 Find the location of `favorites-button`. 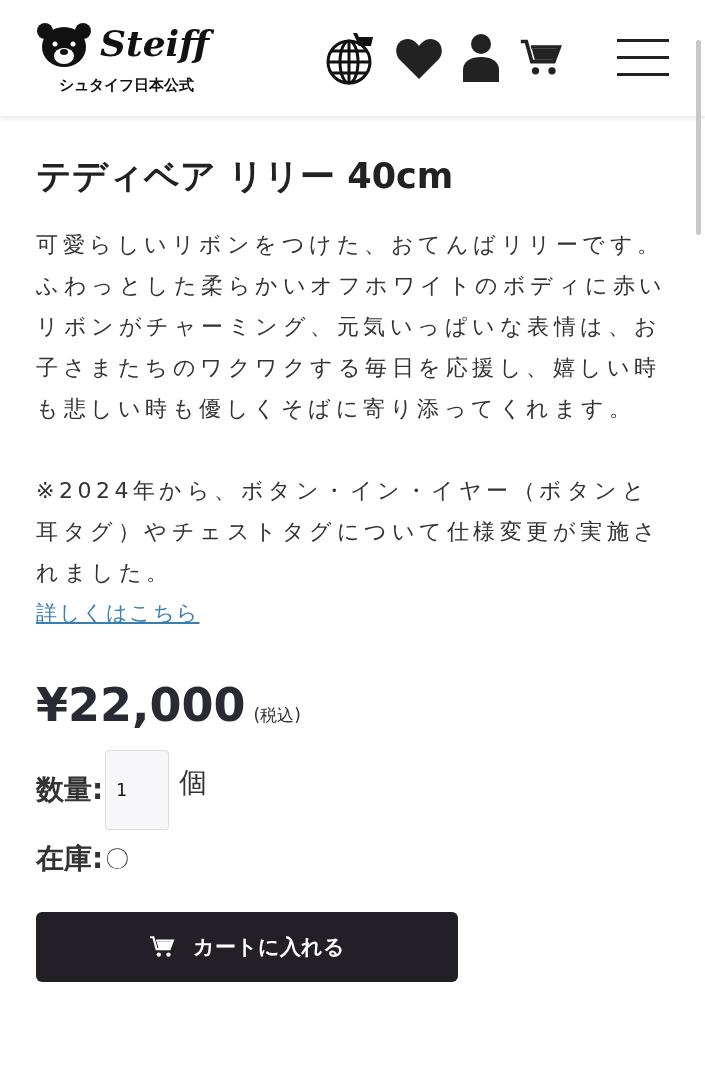

favorites-button is located at coordinates (419, 58).